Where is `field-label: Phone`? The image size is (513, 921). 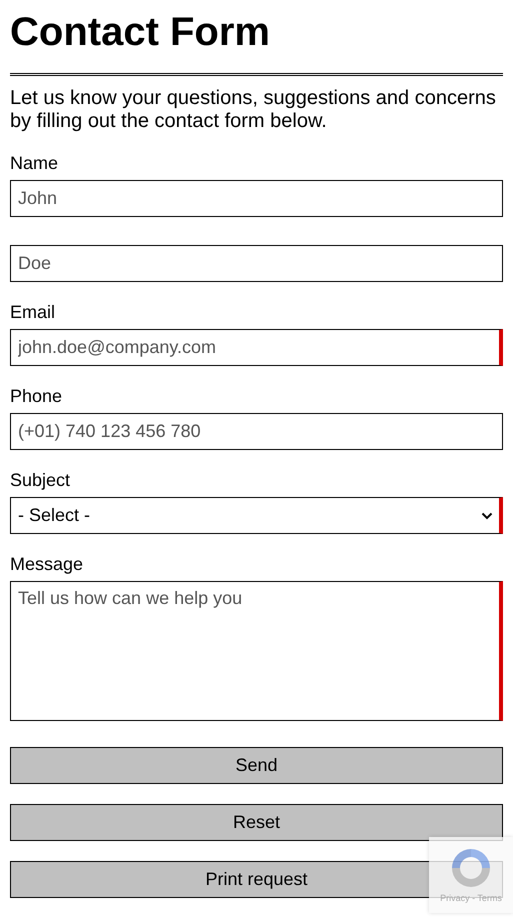
field-label: Phone is located at coordinates (36, 396).